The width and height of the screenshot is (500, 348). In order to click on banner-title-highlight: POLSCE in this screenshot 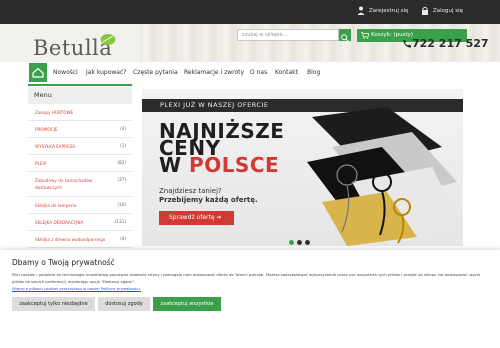, I will do `click(234, 165)`.